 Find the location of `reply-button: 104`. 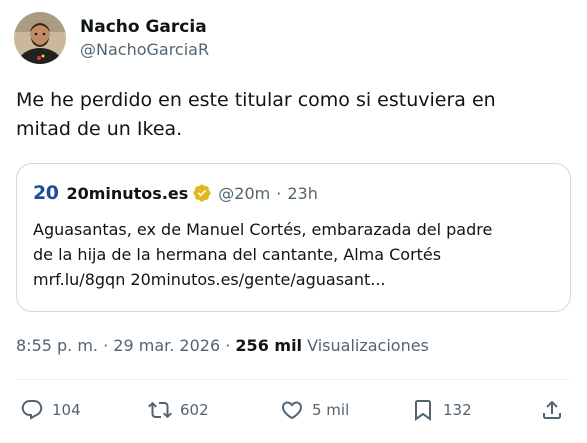

reply-button: 104 is located at coordinates (50, 410).